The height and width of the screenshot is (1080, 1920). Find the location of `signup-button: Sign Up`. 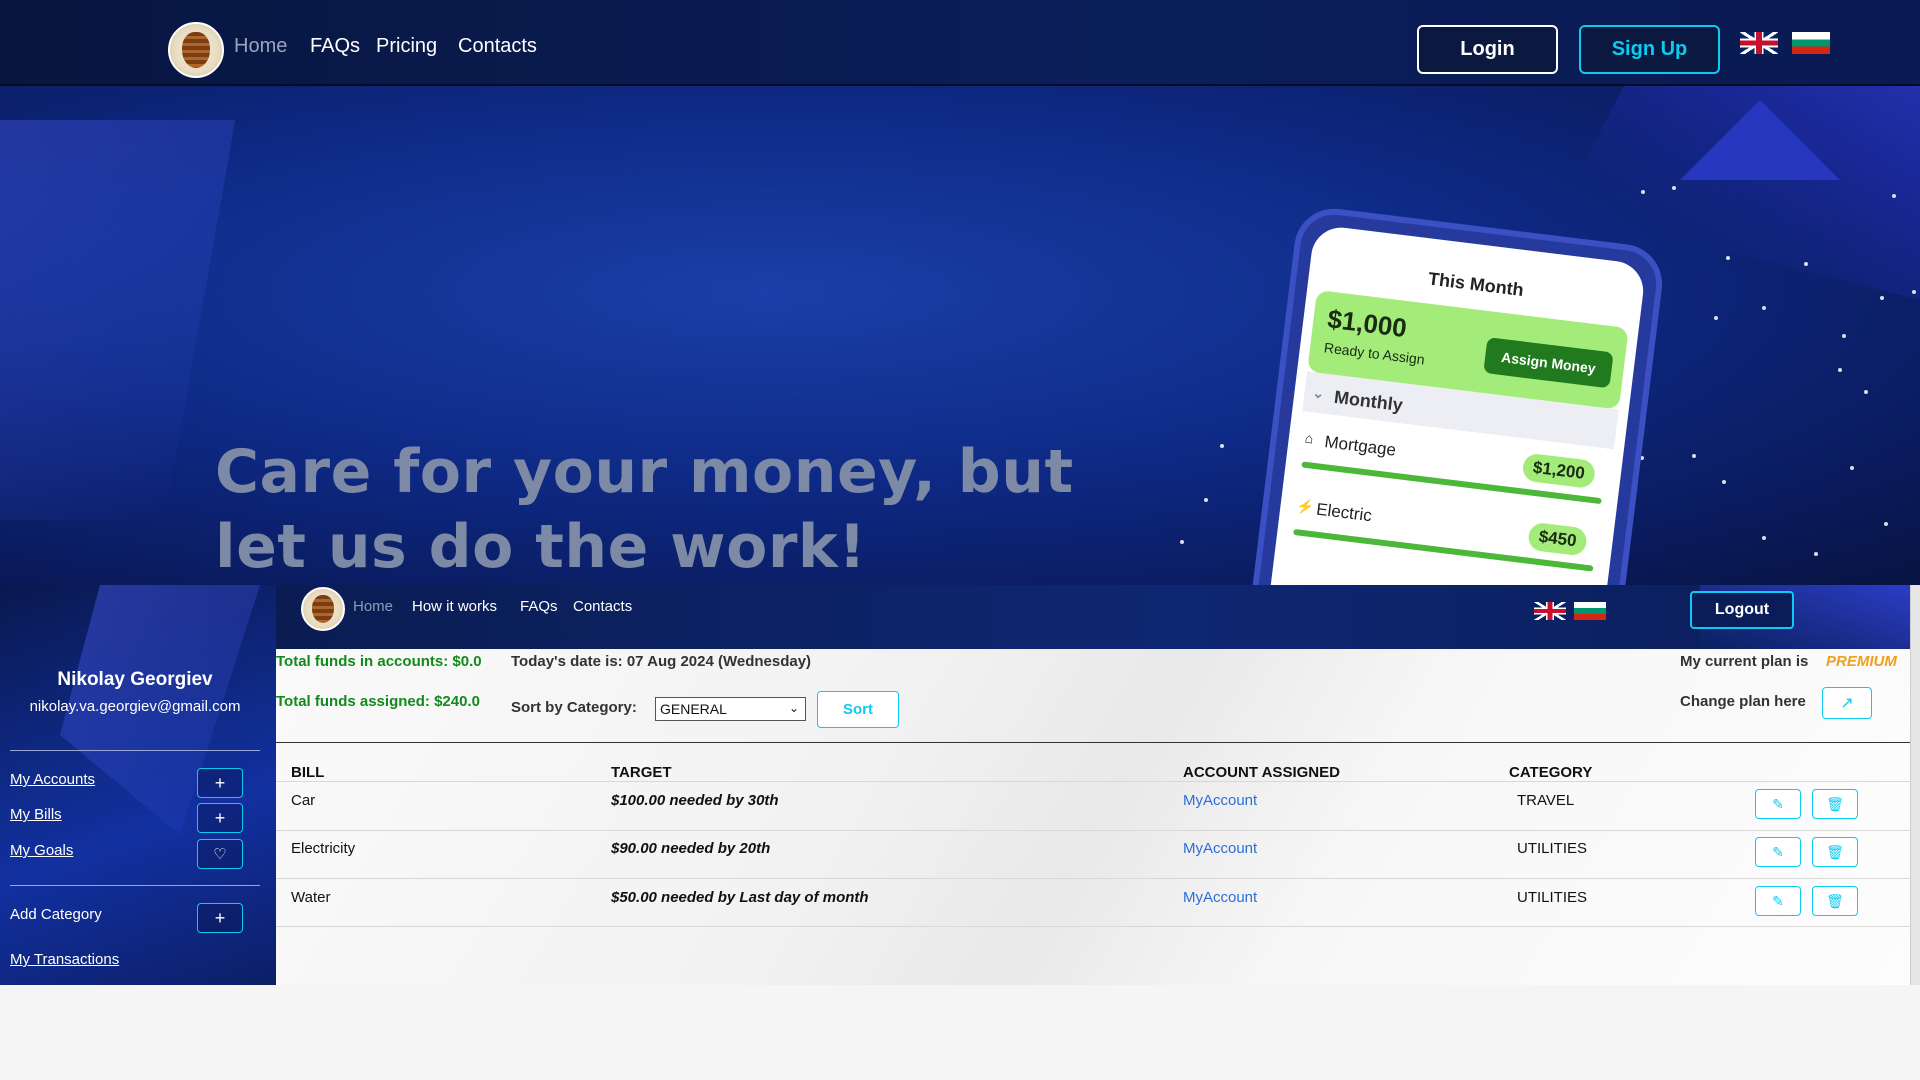

signup-button: Sign Up is located at coordinates (1649, 49).